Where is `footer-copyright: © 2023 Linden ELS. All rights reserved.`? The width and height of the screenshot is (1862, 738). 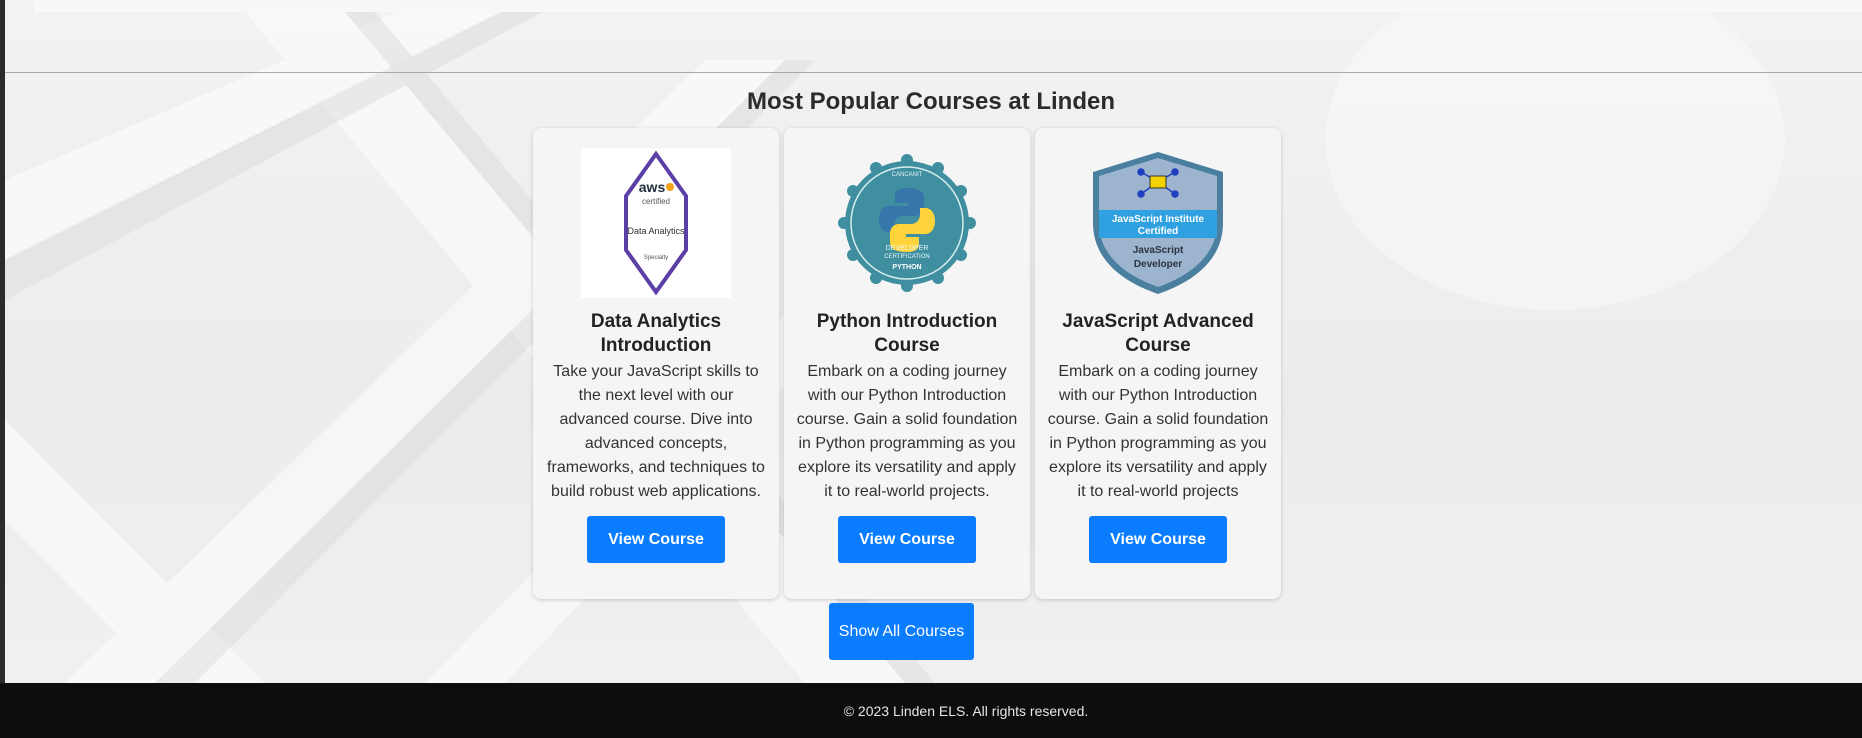
footer-copyright: © 2023 Linden ELS. All rights reserved. is located at coordinates (966, 710).